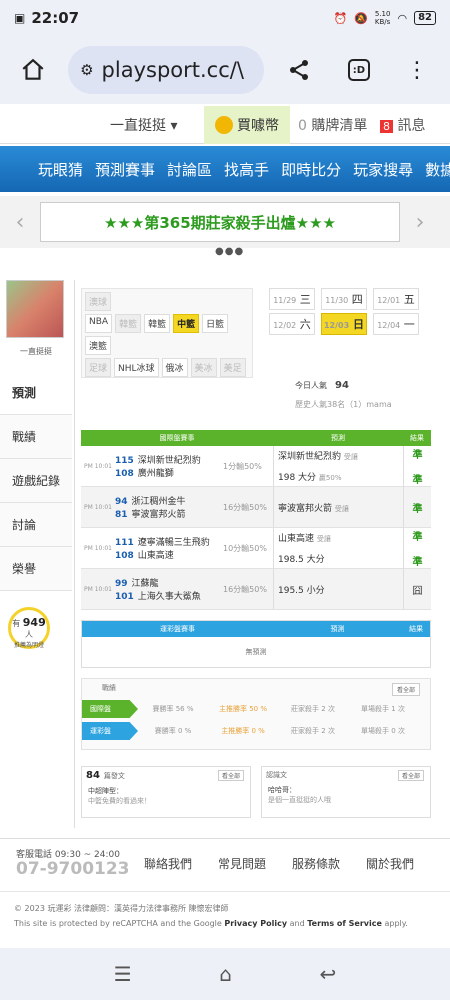 Image resolution: width=450 pixels, height=1000 pixels. Describe the element at coordinates (255, 923) in the screenshot. I see `privacy-link: Privacy Policy` at that location.